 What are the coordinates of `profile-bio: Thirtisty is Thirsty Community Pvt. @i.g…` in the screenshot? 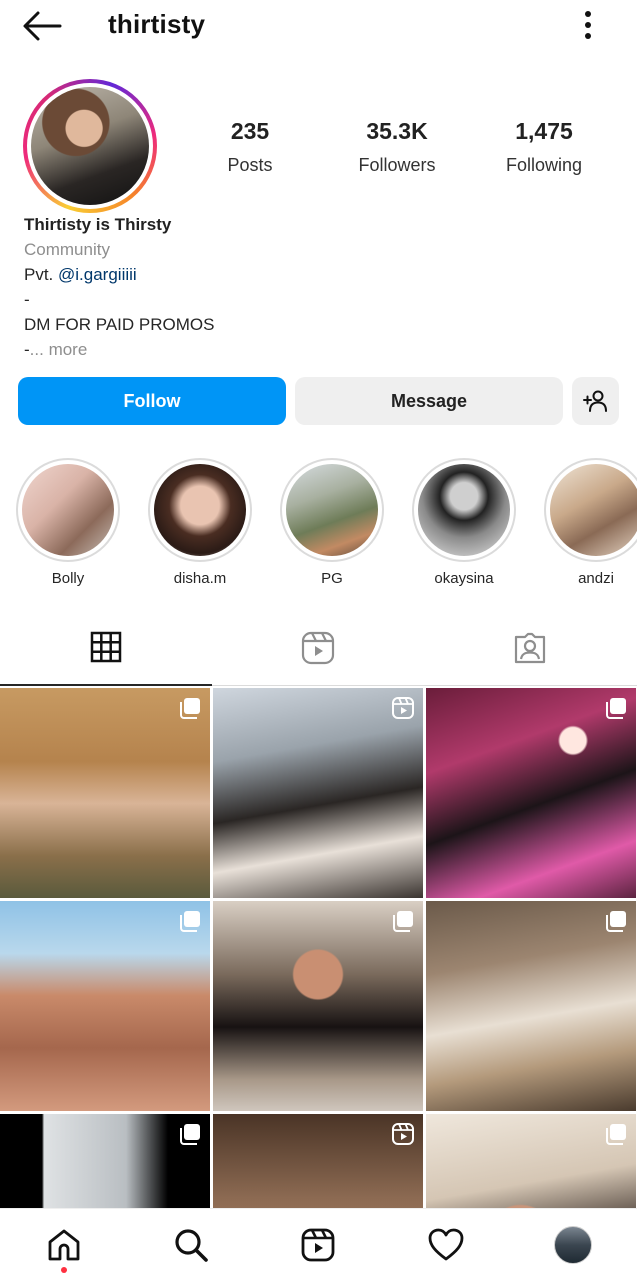 It's located at (319, 287).